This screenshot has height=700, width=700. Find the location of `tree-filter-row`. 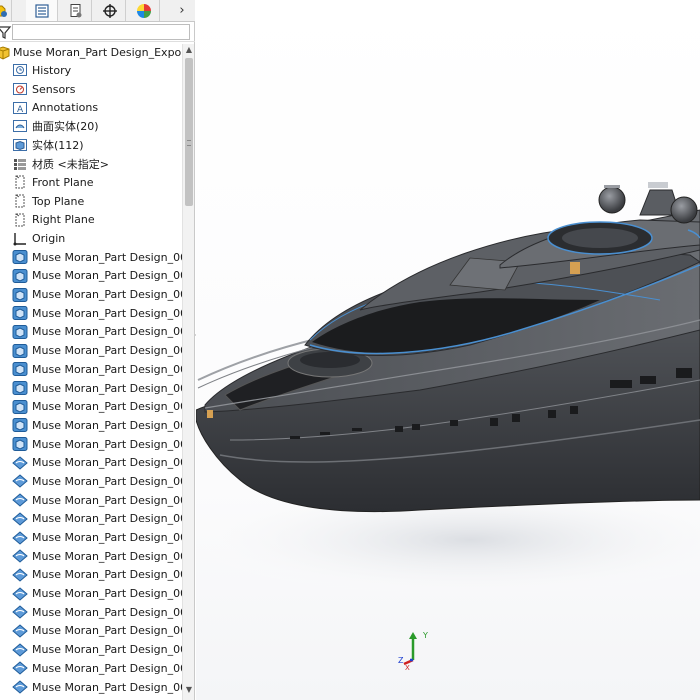

tree-filter-row is located at coordinates (97, 32).